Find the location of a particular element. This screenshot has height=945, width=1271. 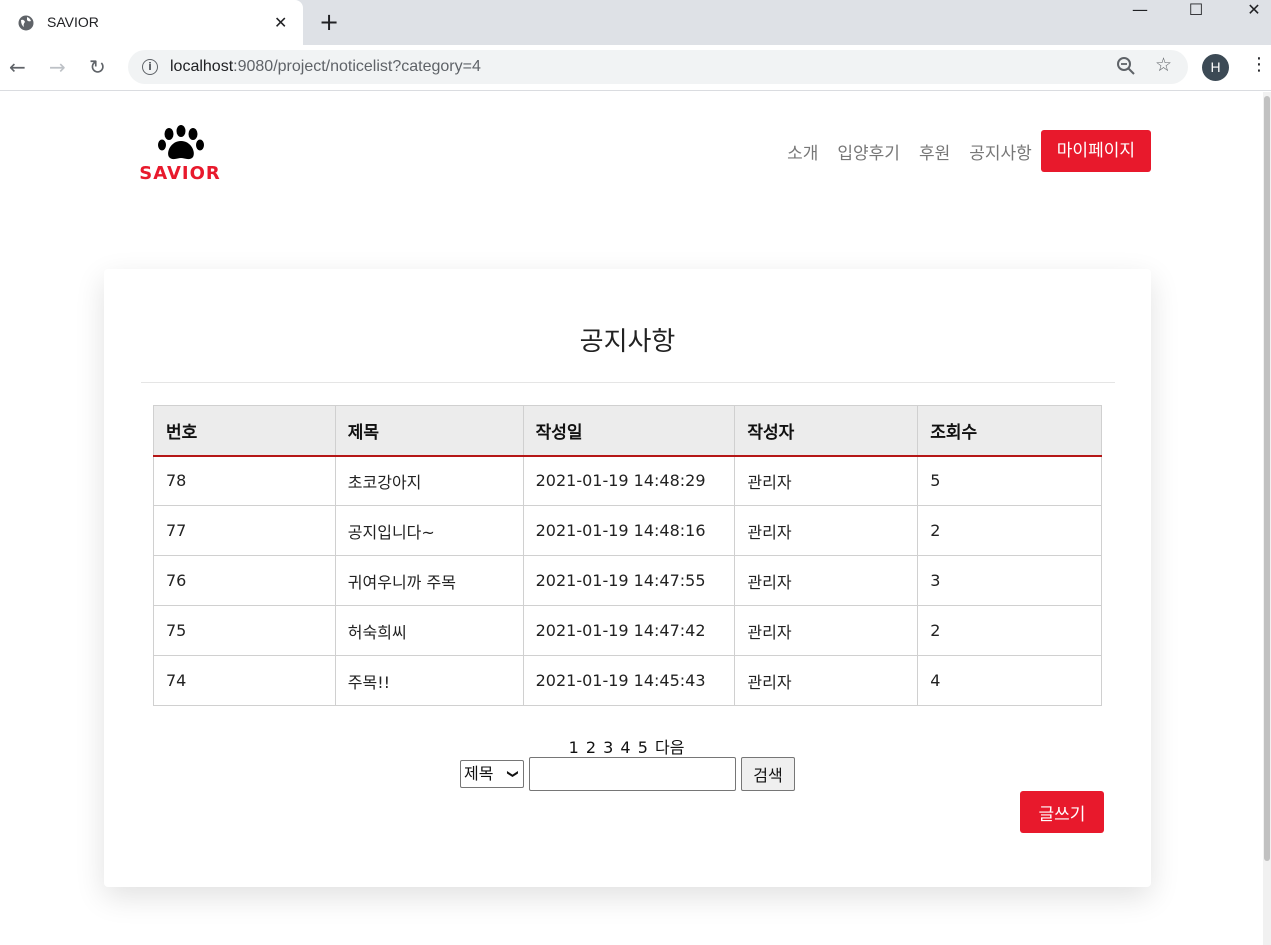

forward-icon: → is located at coordinates (57, 67).